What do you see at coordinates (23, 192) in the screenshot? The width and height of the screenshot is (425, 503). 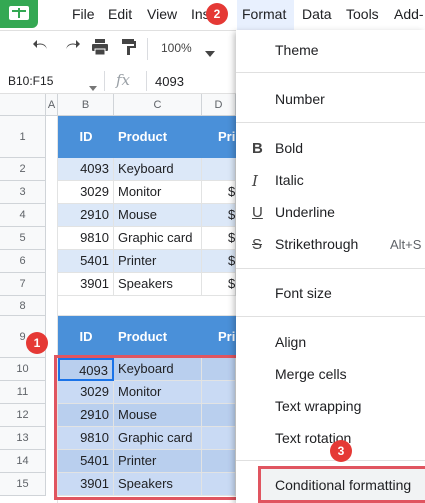 I see `row-header-3: 3` at bounding box center [23, 192].